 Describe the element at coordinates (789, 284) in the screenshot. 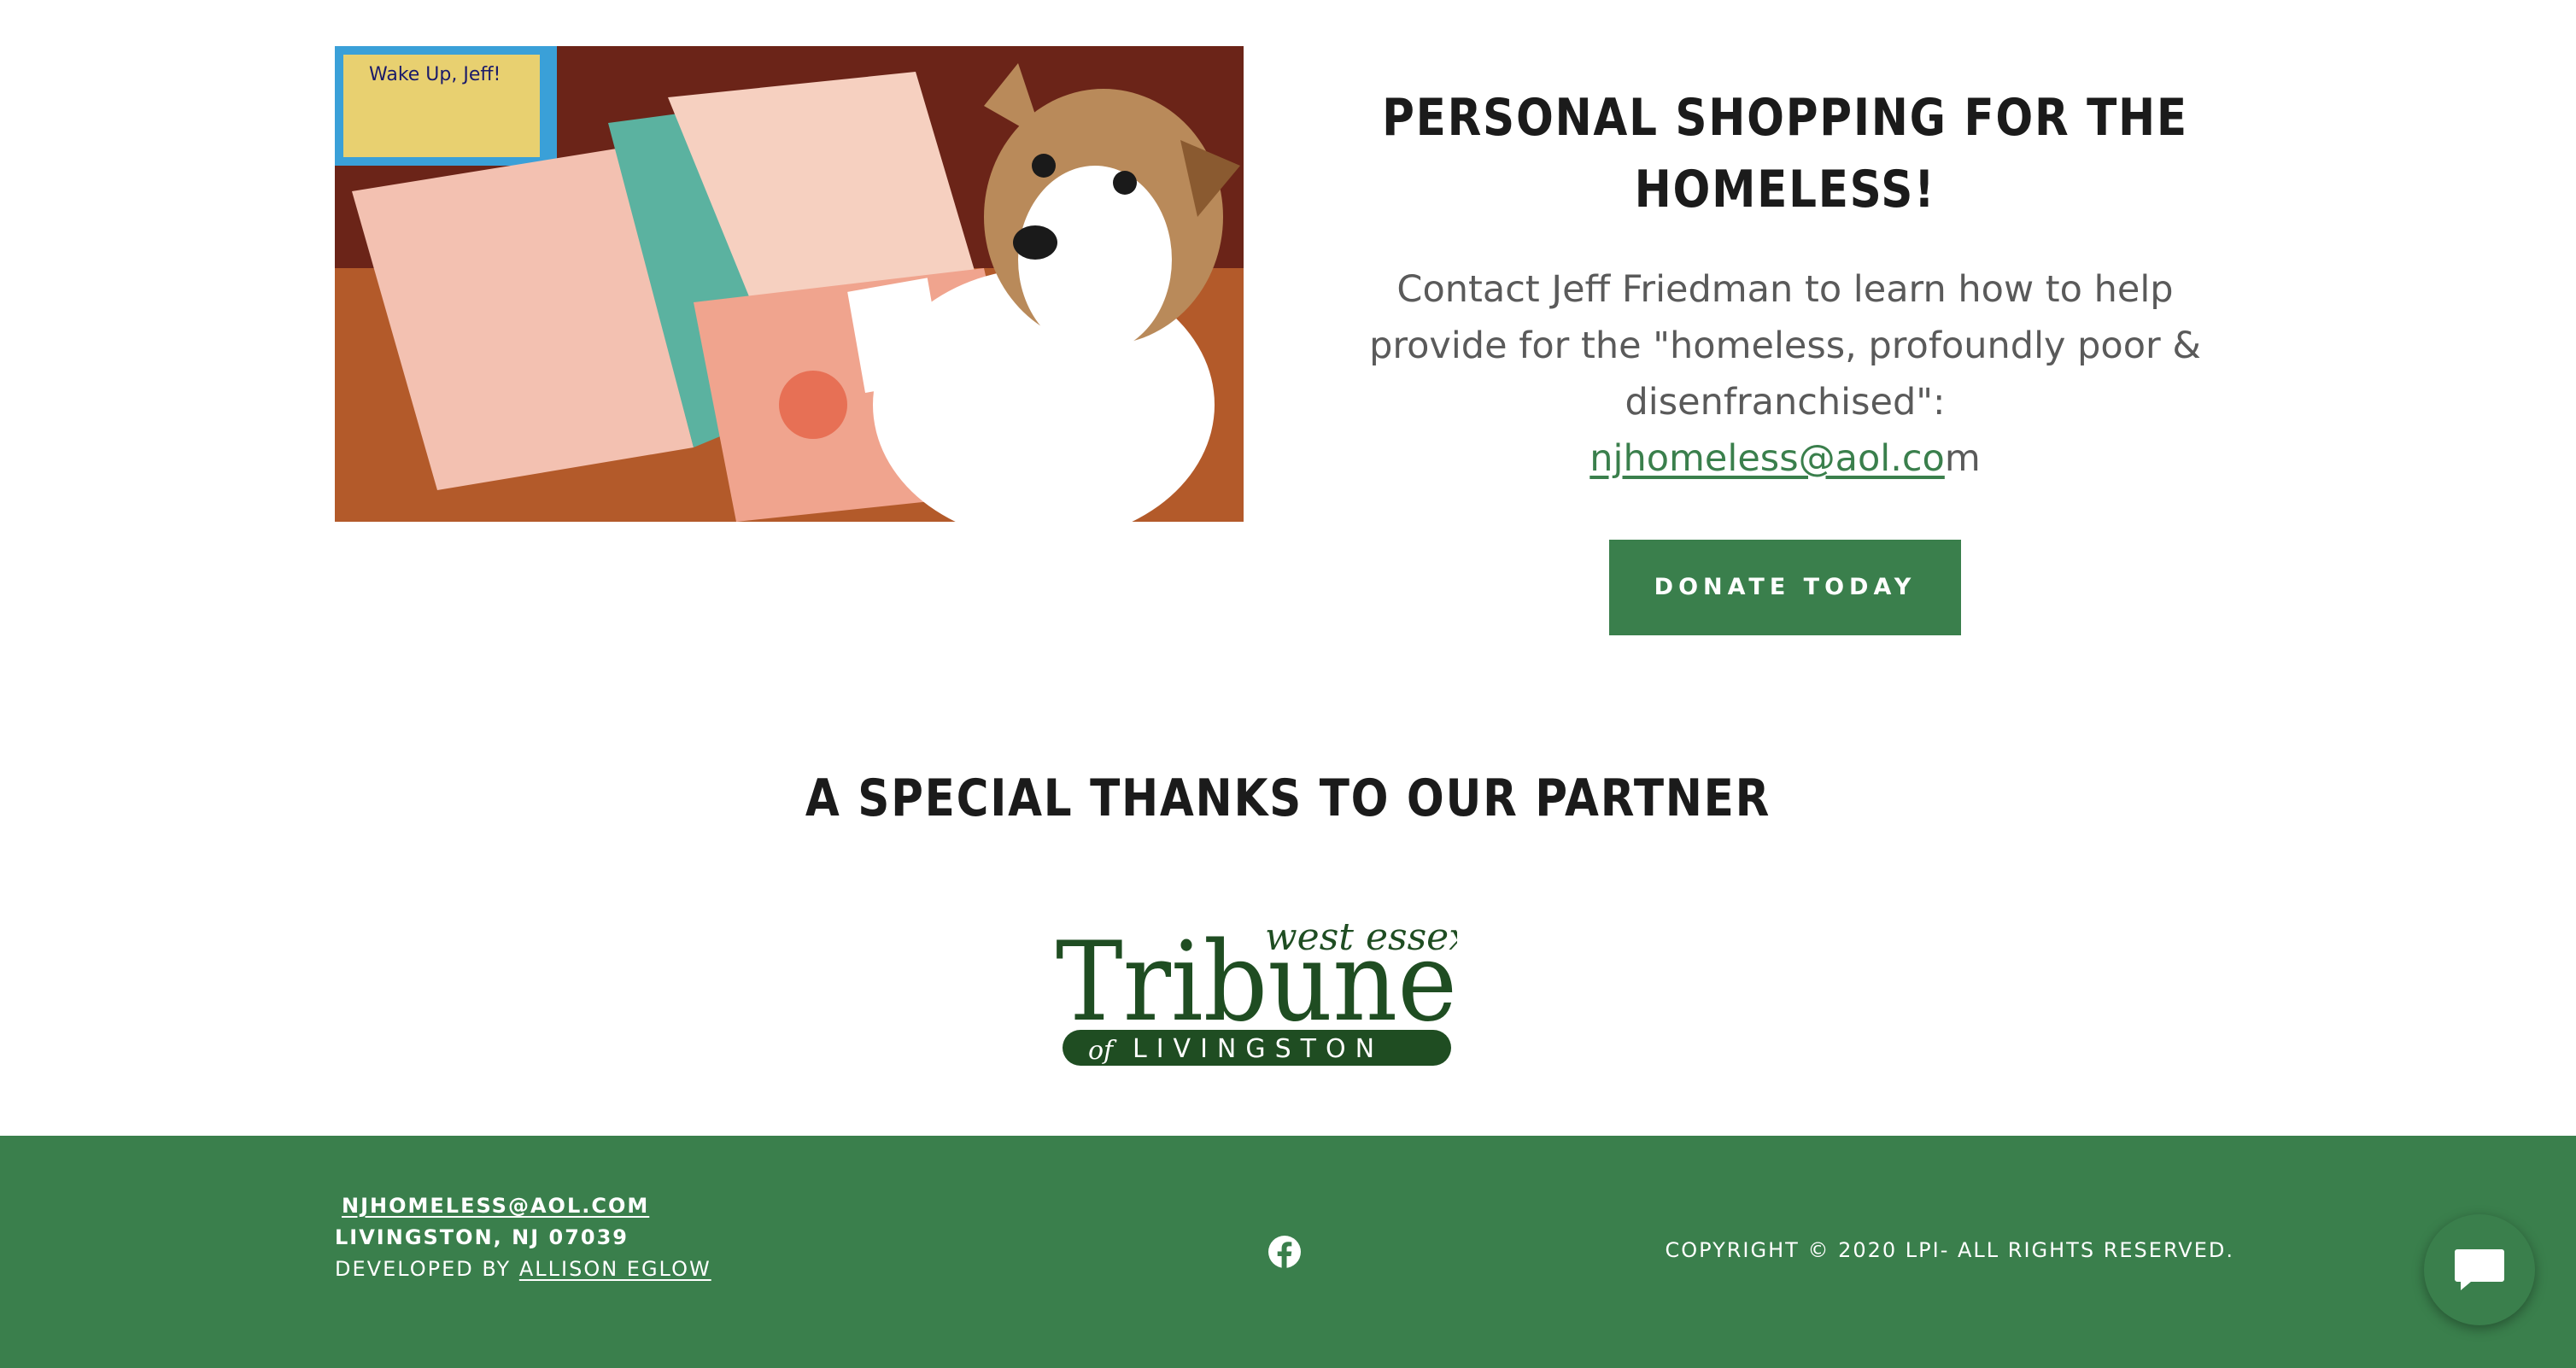

I see `clothing-and-dog-photo: Wake Up, Jeff!` at that location.